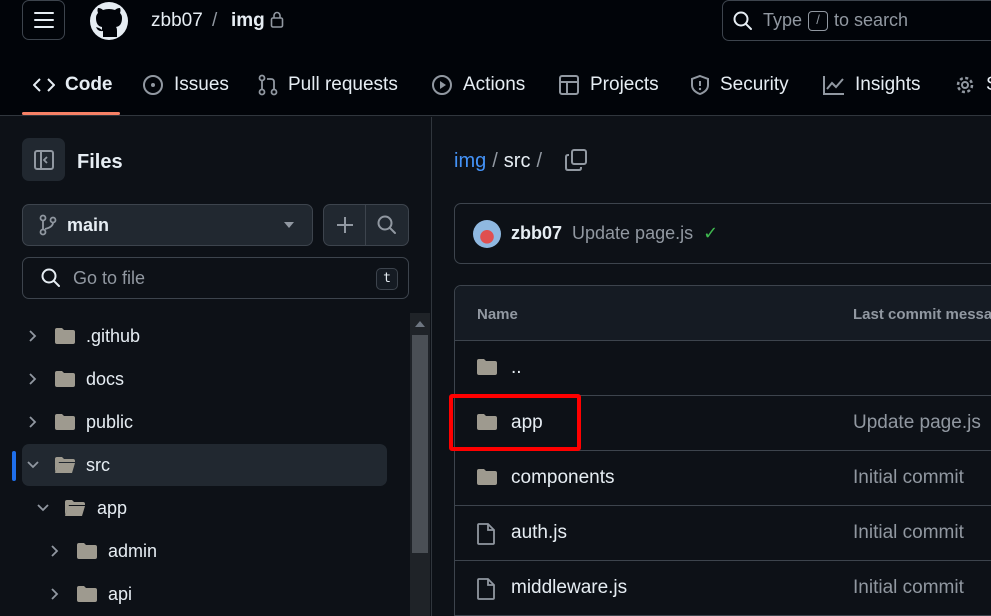 The width and height of the screenshot is (991, 616). I want to click on table-icon, so click(569, 85).